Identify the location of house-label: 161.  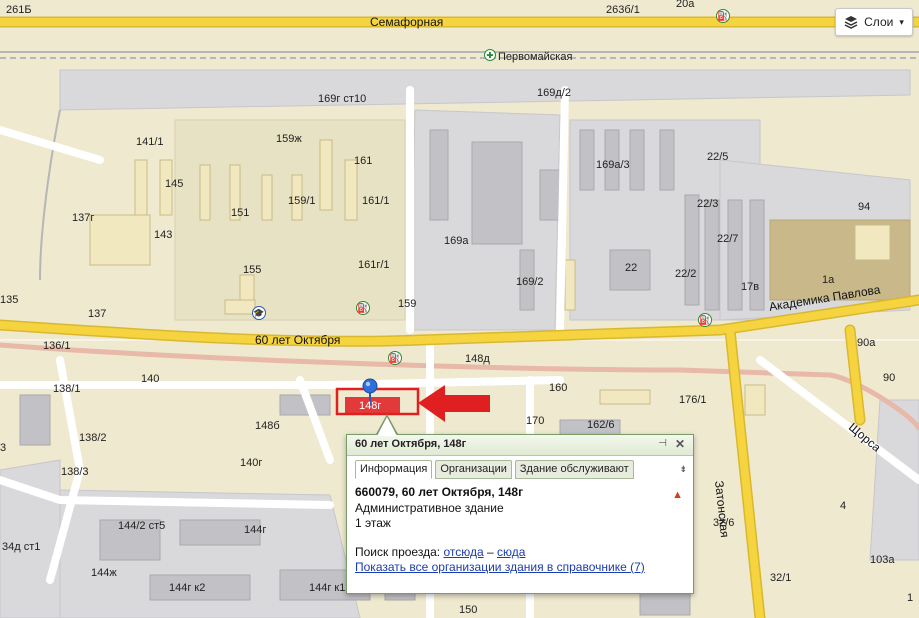
(363, 161).